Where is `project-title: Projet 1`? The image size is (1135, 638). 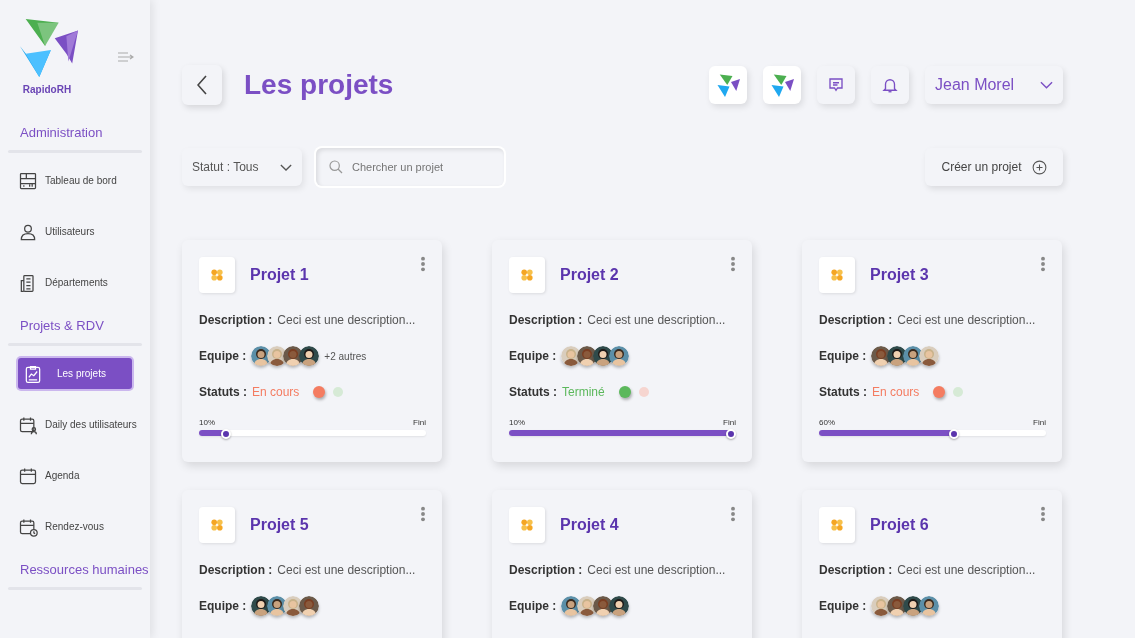
project-title: Projet 1 is located at coordinates (280, 275).